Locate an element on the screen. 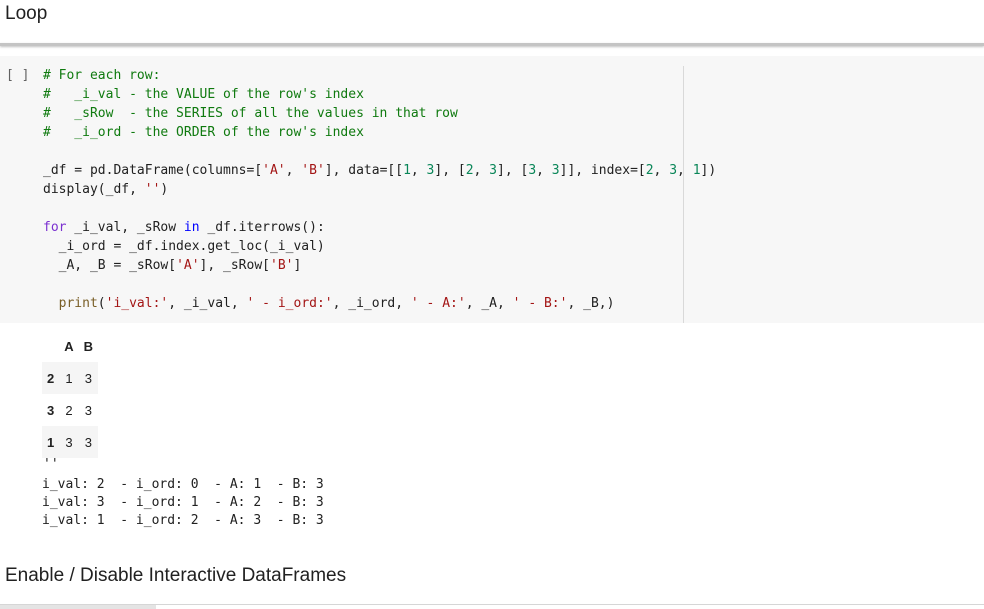  code-line: # _i_val - the VALUE of the row's index is located at coordinates (203, 94).